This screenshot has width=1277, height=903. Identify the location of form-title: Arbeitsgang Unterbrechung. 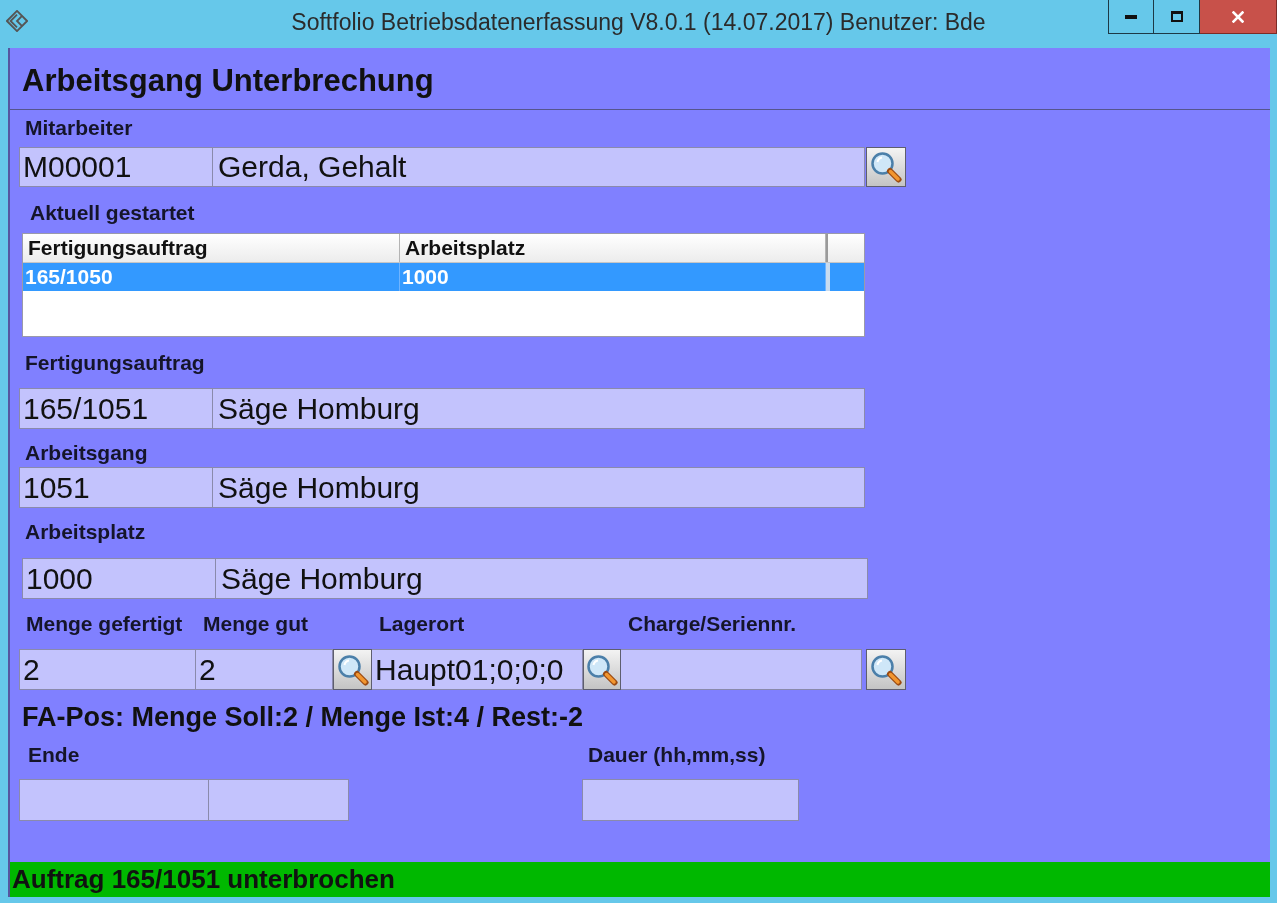
(228, 81).